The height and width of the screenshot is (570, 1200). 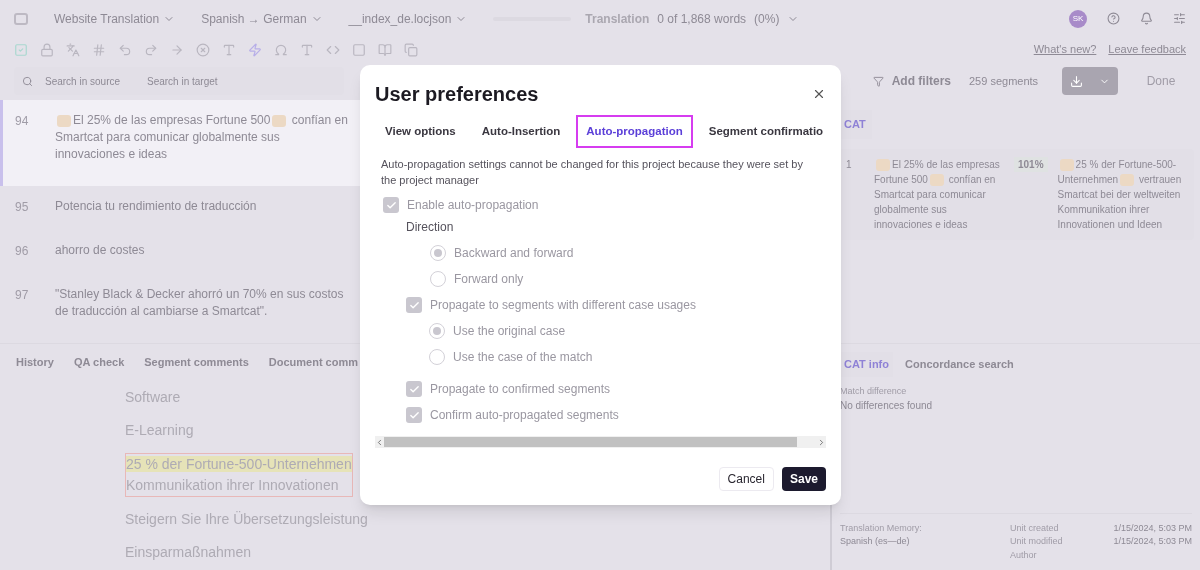 I want to click on segment-number: 97, so click(x=22, y=295).